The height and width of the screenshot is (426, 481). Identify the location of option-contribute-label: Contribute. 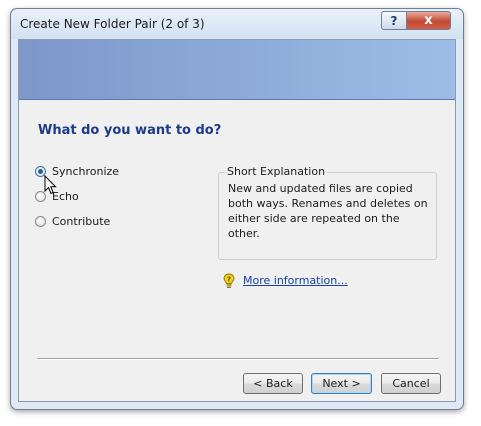
(81, 221).